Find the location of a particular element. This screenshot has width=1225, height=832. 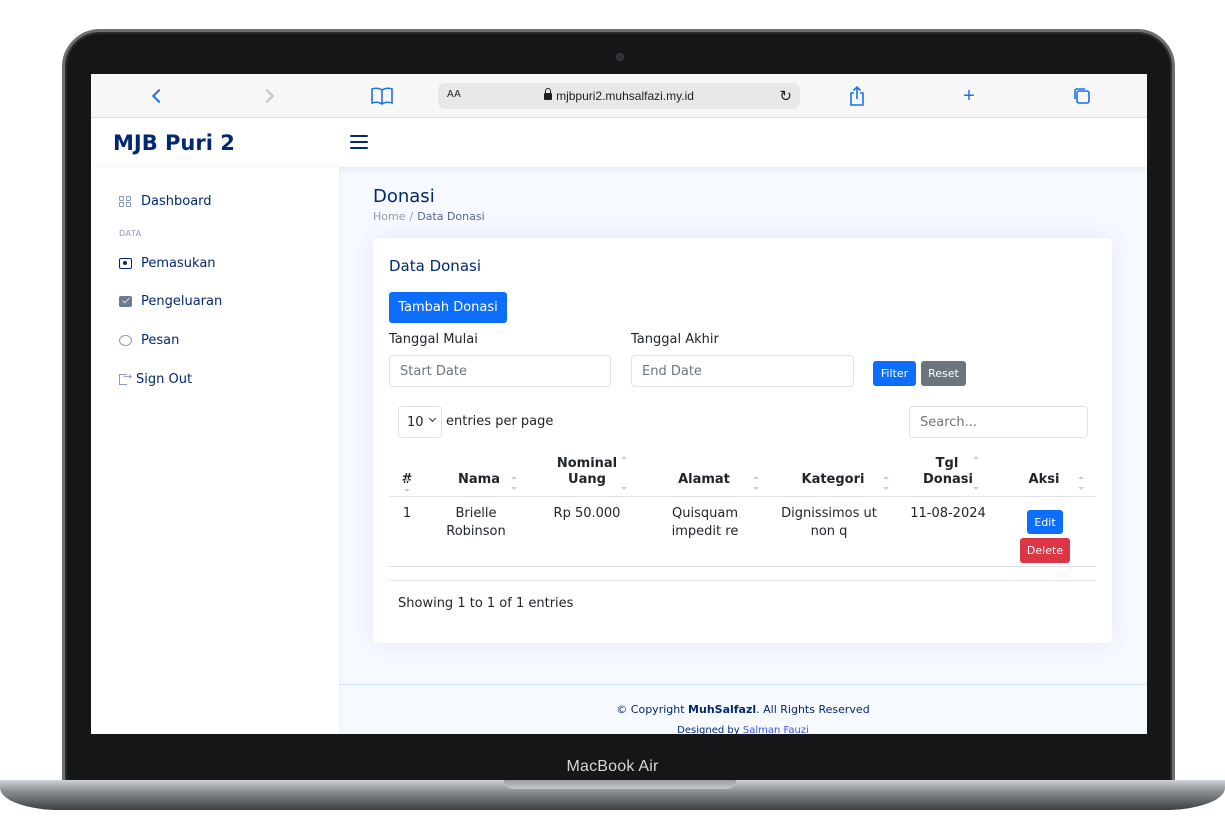

browser-toolbar: AA mjbpuri2.muhsalfazi.my.id ↻ + is located at coordinates (619, 96).